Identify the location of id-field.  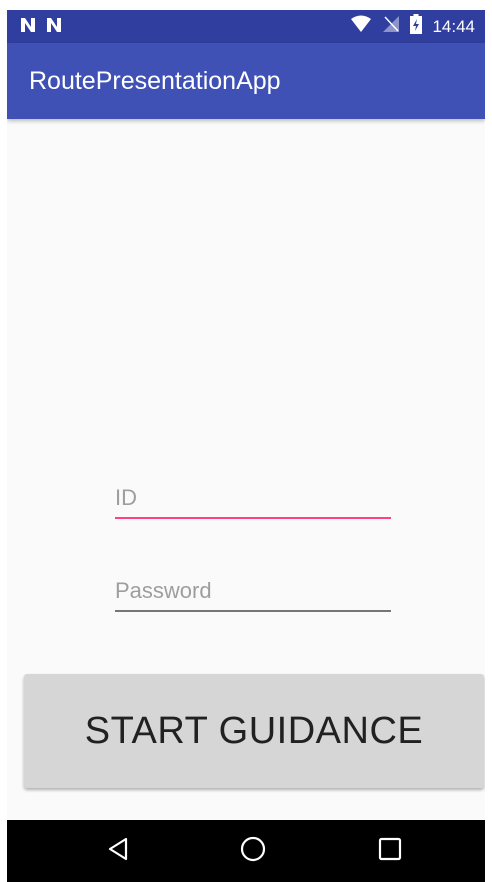
(253, 501).